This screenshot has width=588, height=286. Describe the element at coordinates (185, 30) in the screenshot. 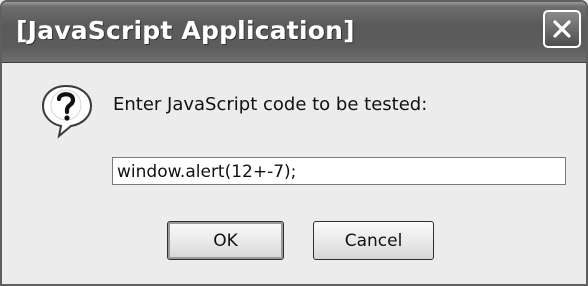

I see `window-title: [JavaScript Application]` at that location.